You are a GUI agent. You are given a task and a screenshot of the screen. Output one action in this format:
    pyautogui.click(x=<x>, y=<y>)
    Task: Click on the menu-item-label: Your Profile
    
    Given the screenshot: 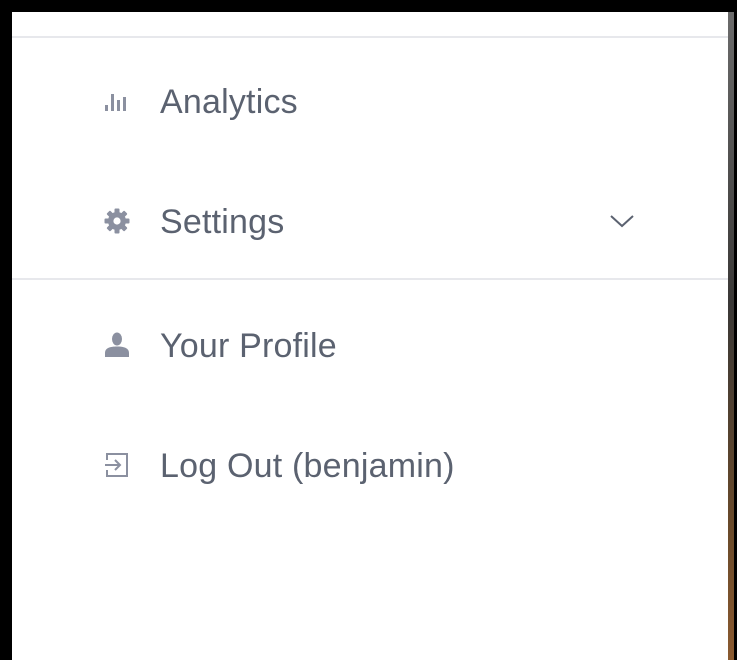 What is the action you would take?
    pyautogui.click(x=248, y=346)
    